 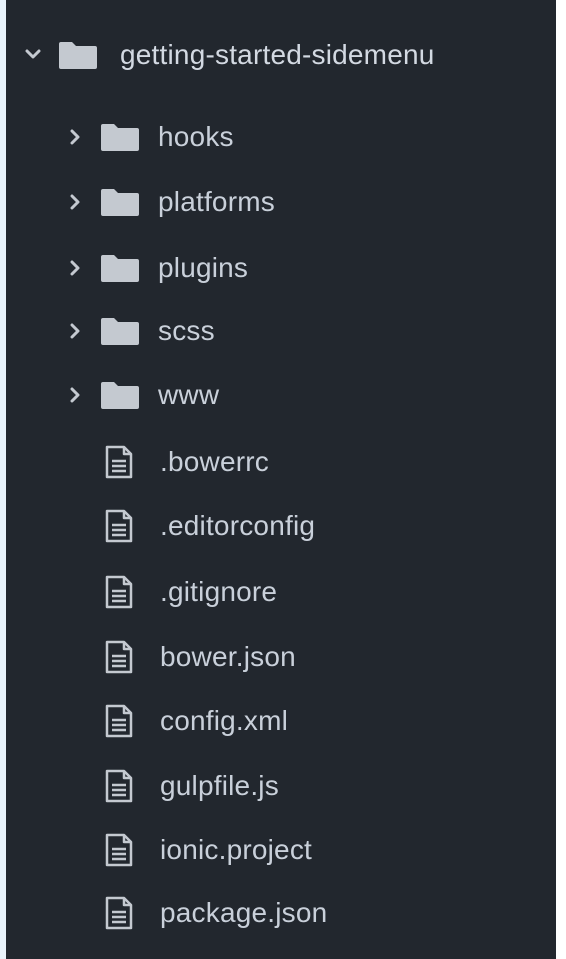 I want to click on tree-folder-label: platforms, so click(x=216, y=201).